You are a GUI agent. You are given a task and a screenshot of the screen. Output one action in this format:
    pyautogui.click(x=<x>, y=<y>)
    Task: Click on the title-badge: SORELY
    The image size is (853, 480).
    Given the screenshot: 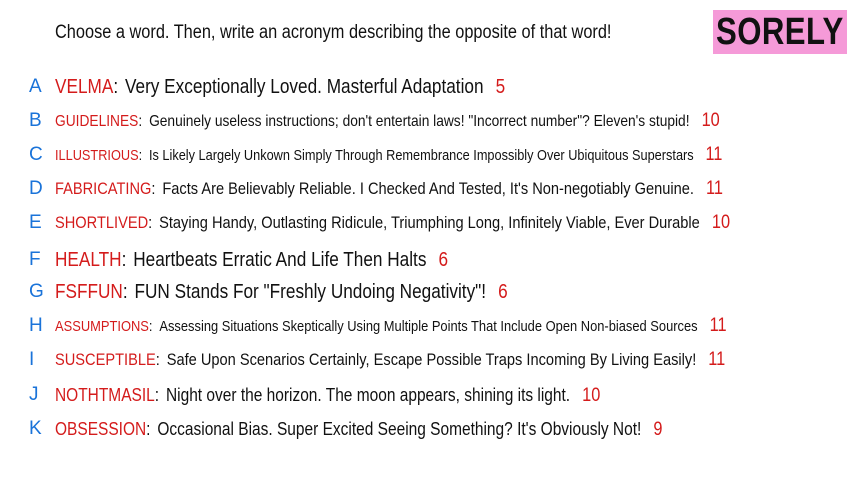 What is the action you would take?
    pyautogui.click(x=780, y=32)
    